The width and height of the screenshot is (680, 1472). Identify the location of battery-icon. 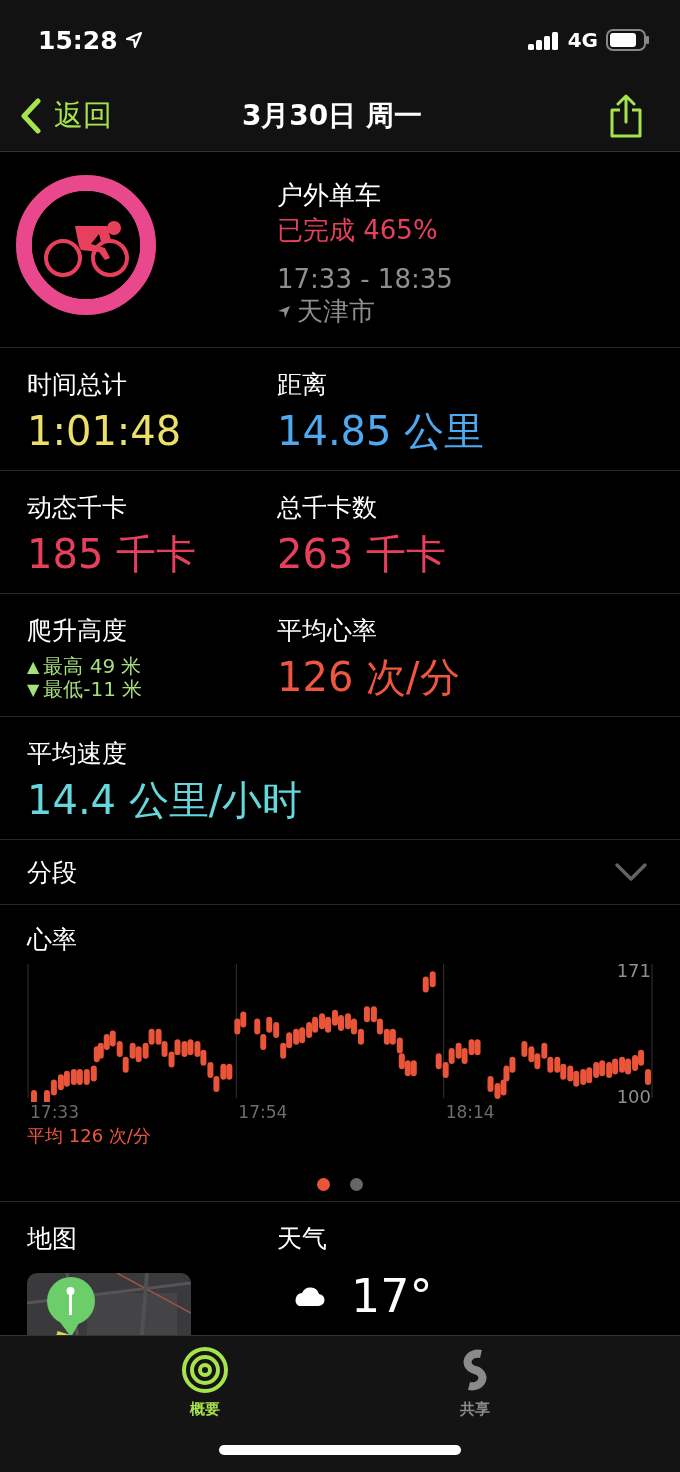
(628, 40).